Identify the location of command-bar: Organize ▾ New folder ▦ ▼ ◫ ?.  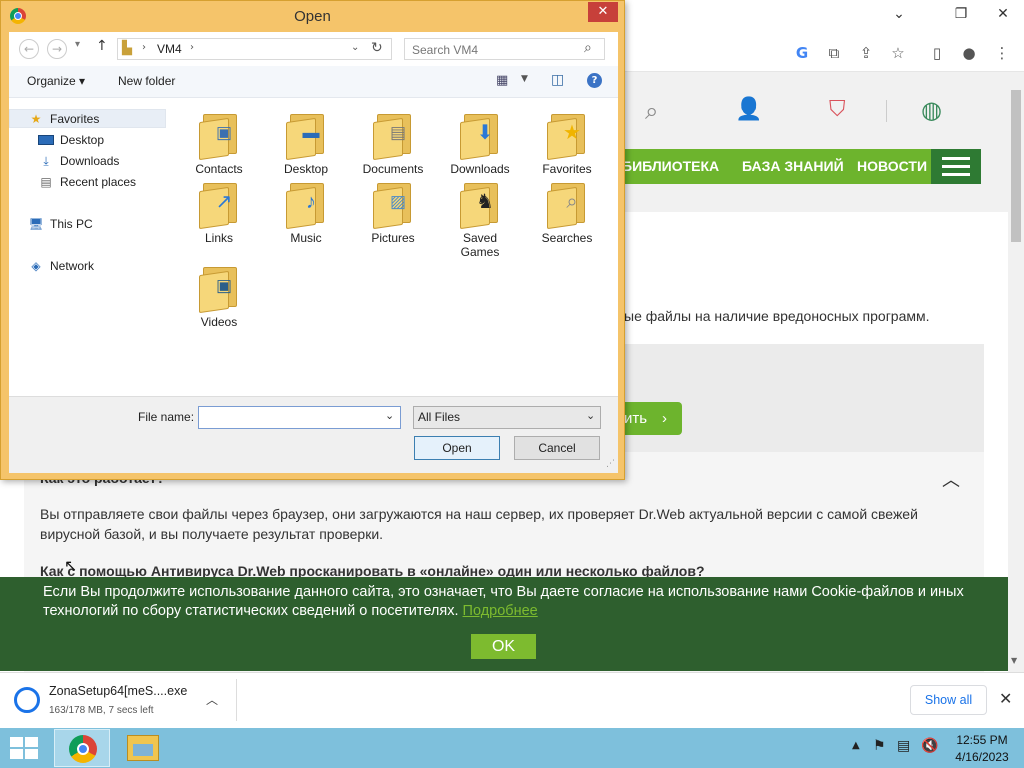
(313, 82).